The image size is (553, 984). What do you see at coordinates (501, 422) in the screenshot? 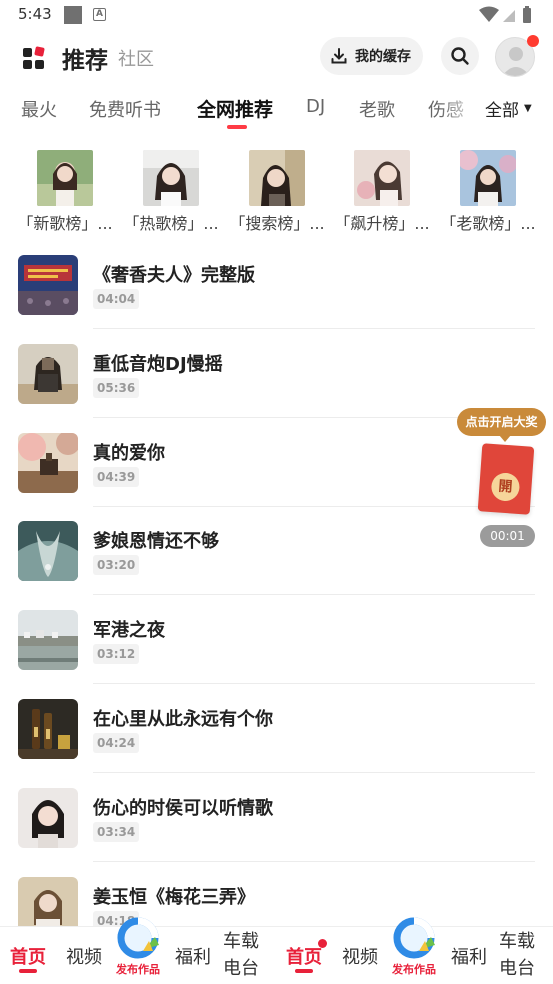
I see `prize-bubble: 点击开启大奖` at bounding box center [501, 422].